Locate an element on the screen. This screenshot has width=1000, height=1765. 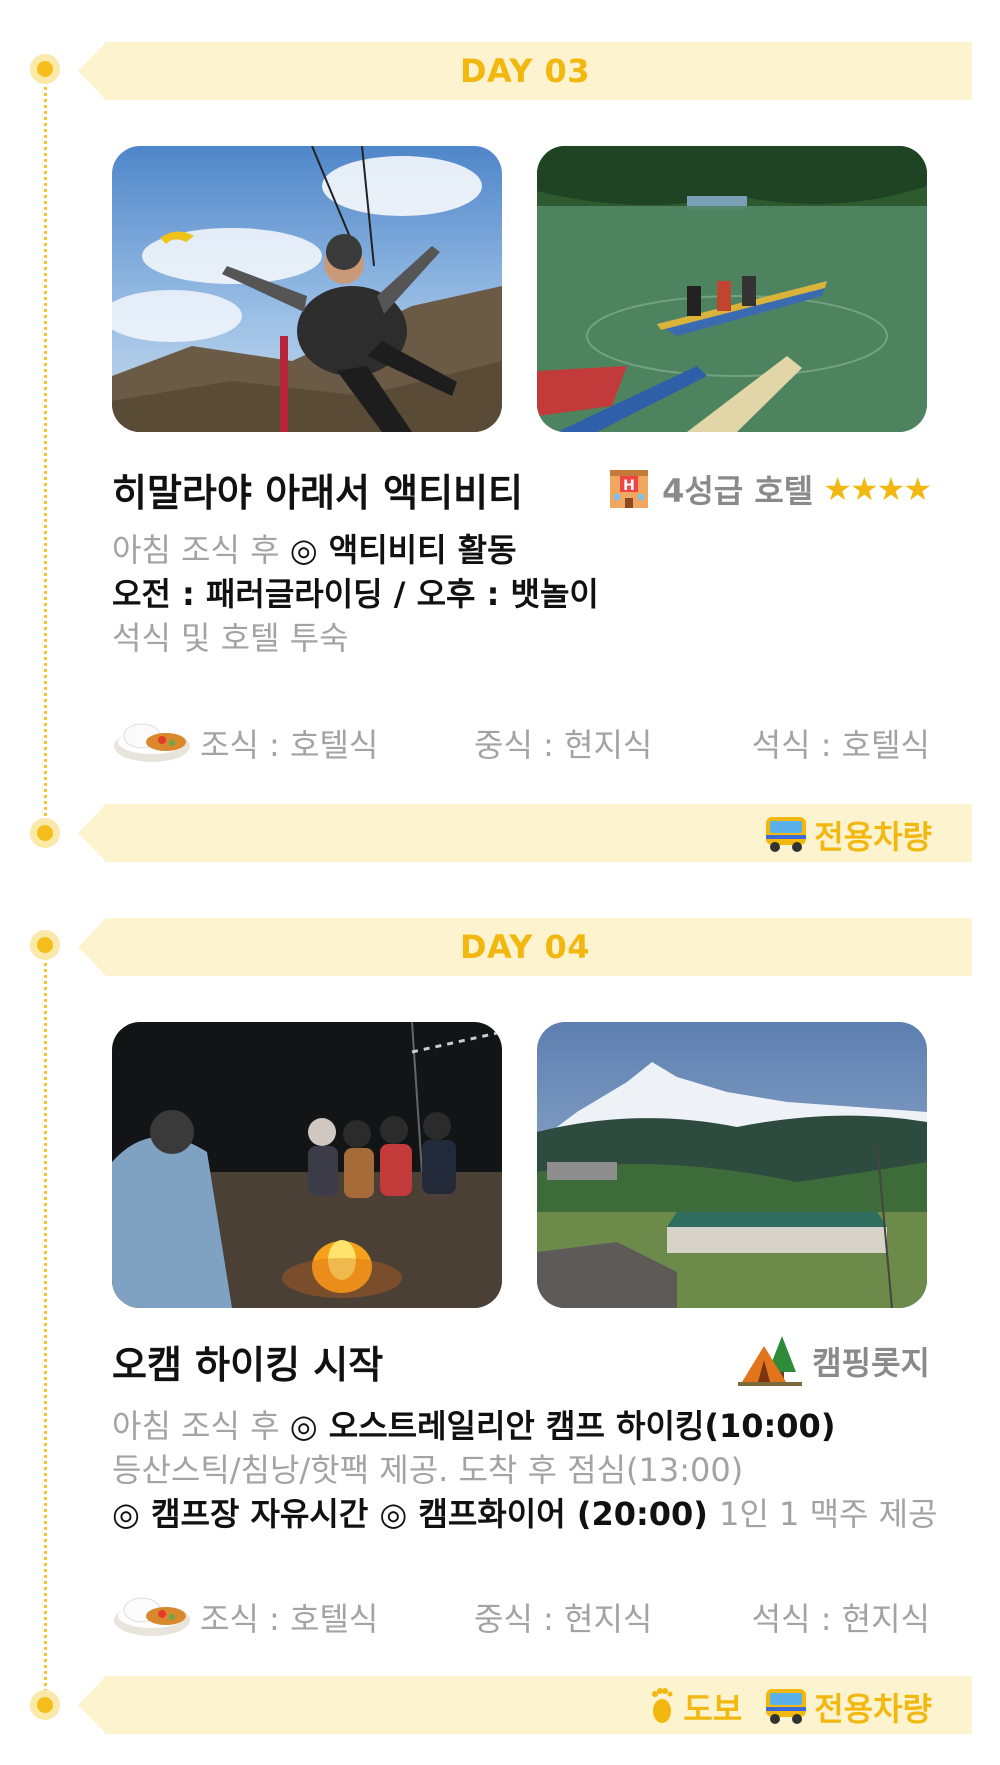
transport-banner-day3: 전용차량 is located at coordinates (525, 833).